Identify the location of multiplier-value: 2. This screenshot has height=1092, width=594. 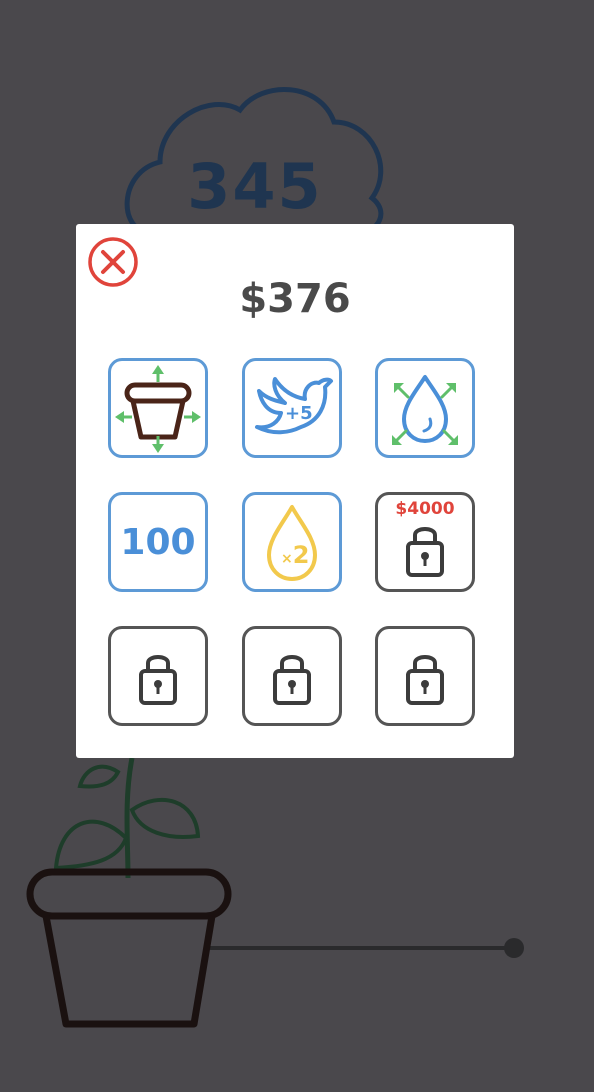
(301, 555).